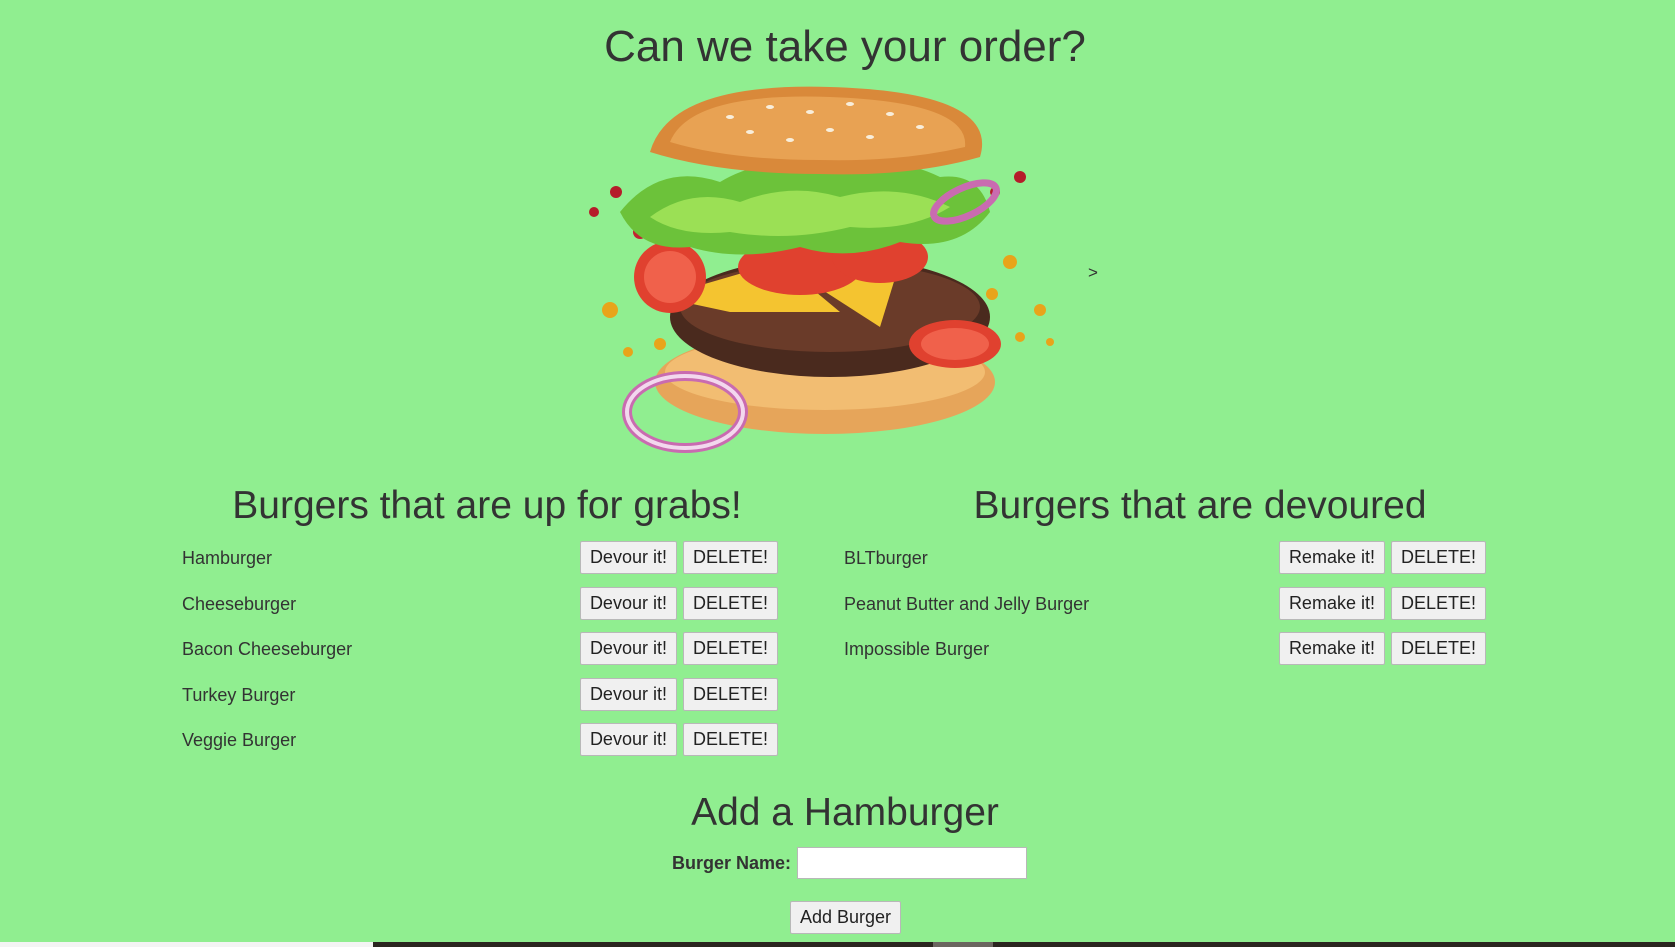  I want to click on add-burger-button: Add Burger, so click(846, 917).